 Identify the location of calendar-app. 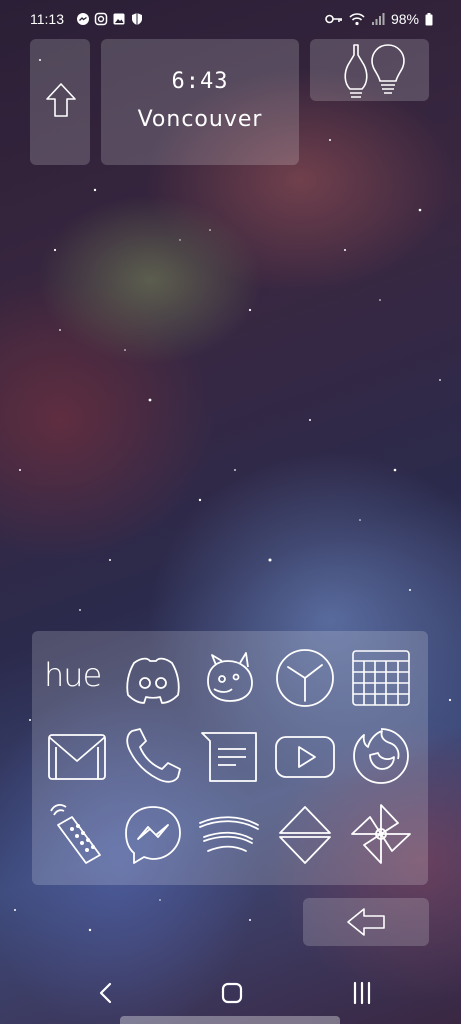
(381, 678).